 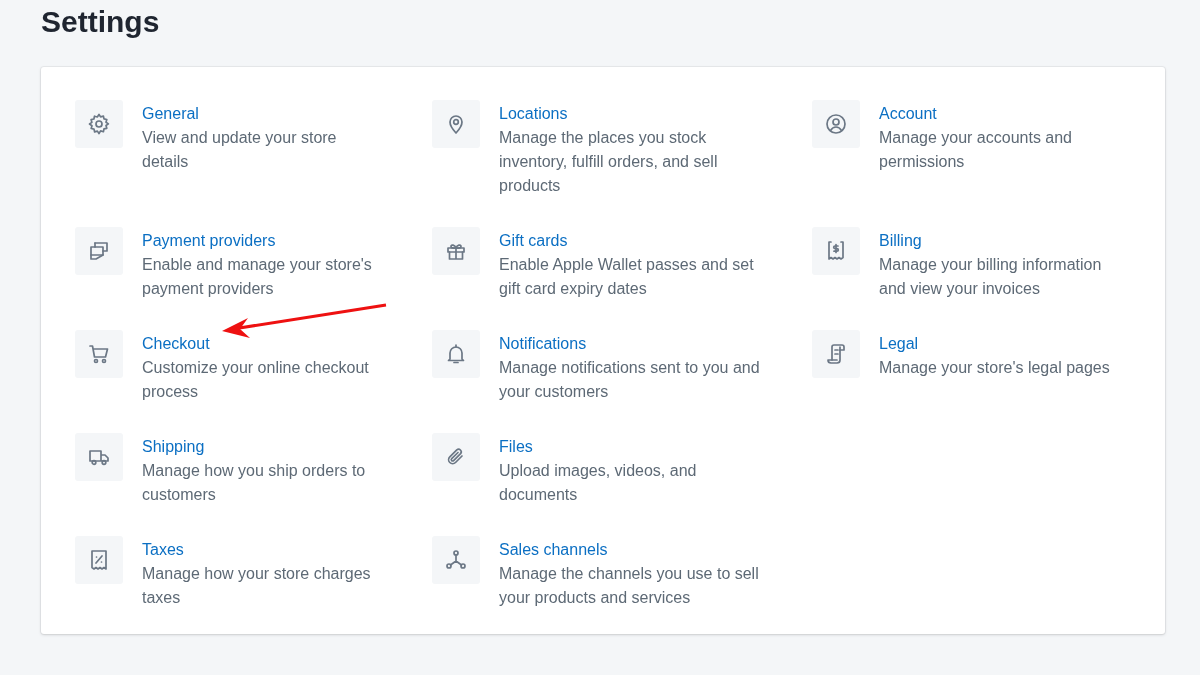 I want to click on settings-link: Shipping, so click(x=173, y=447).